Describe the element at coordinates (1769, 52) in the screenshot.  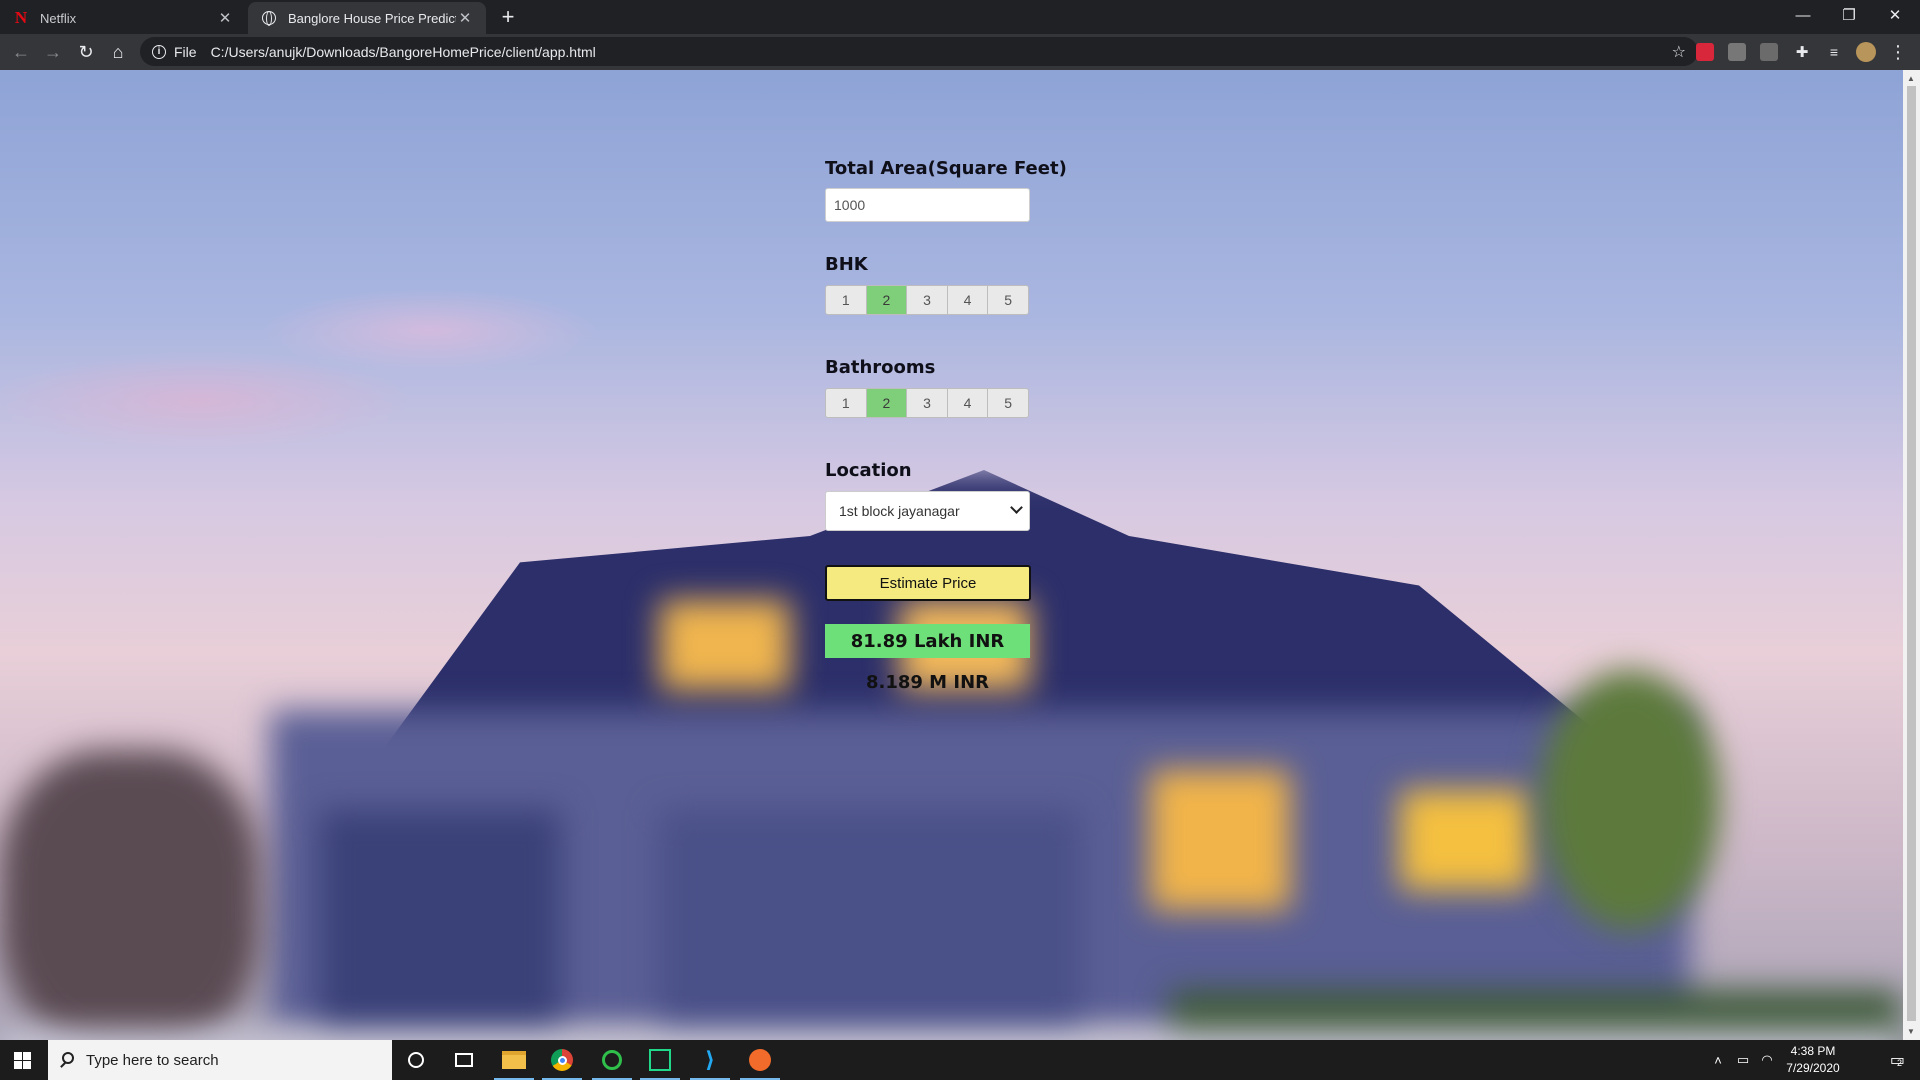
I see `extension-f-icon` at that location.